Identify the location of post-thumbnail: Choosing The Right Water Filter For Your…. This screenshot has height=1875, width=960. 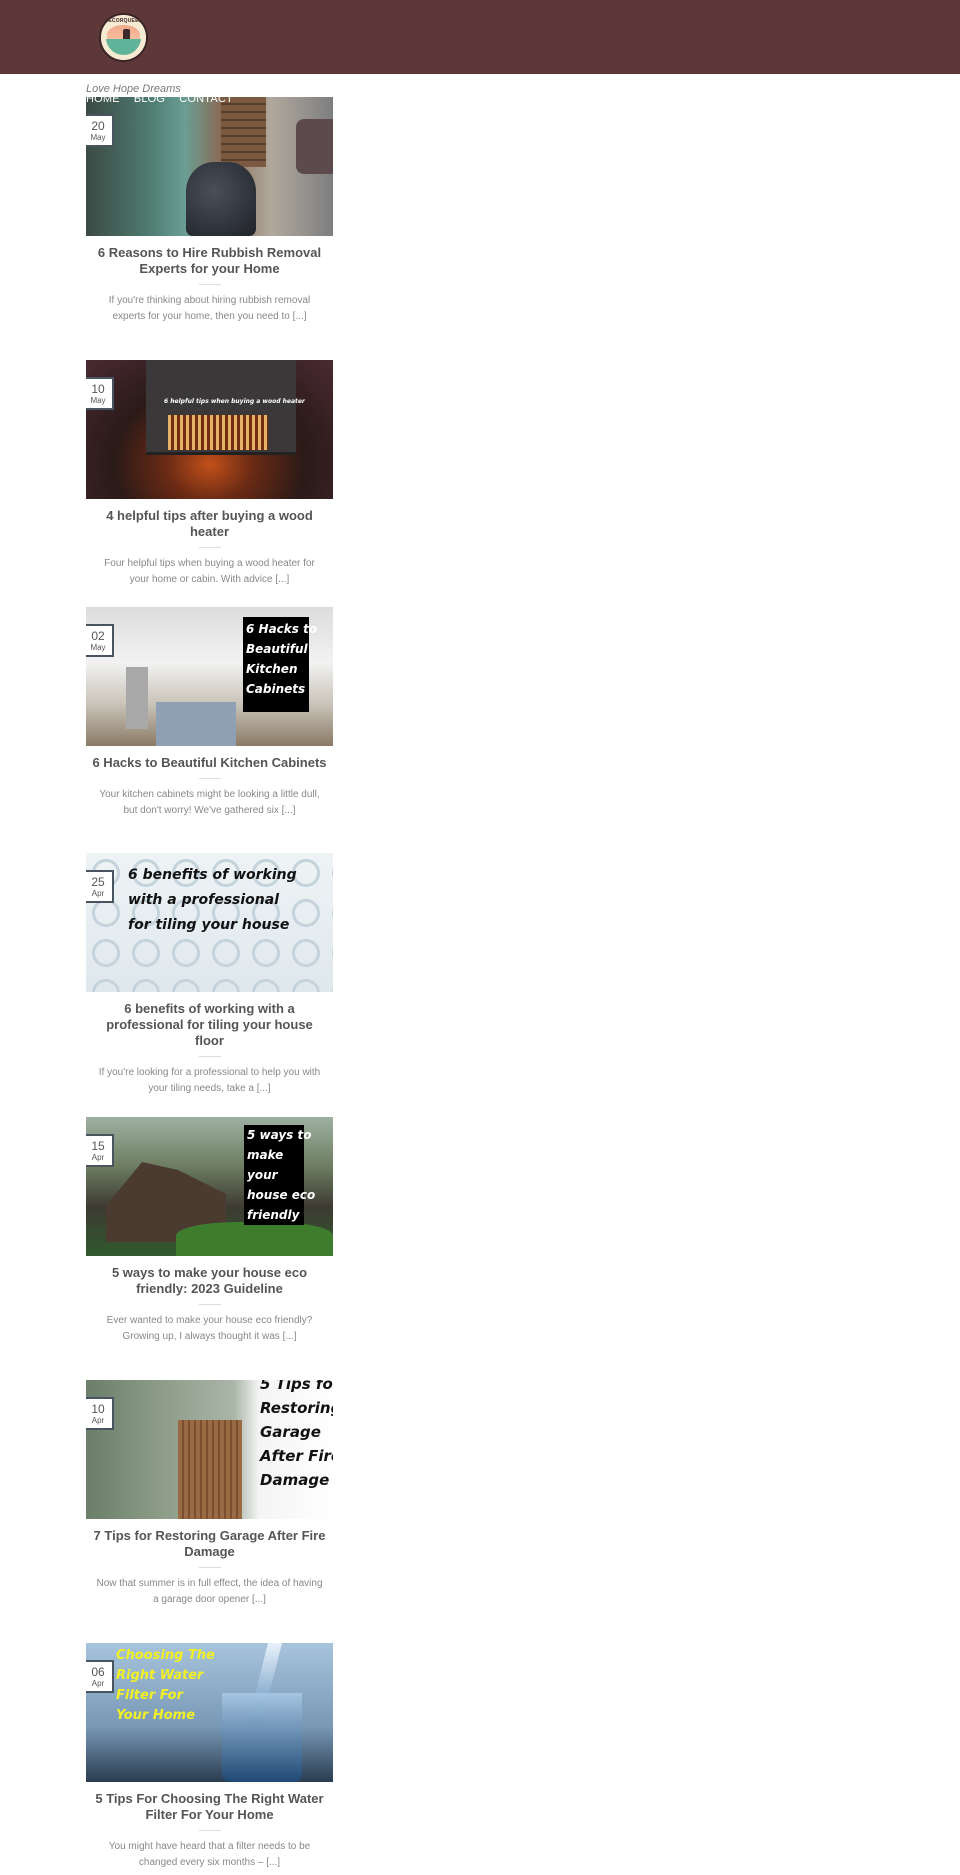
(209, 1712).